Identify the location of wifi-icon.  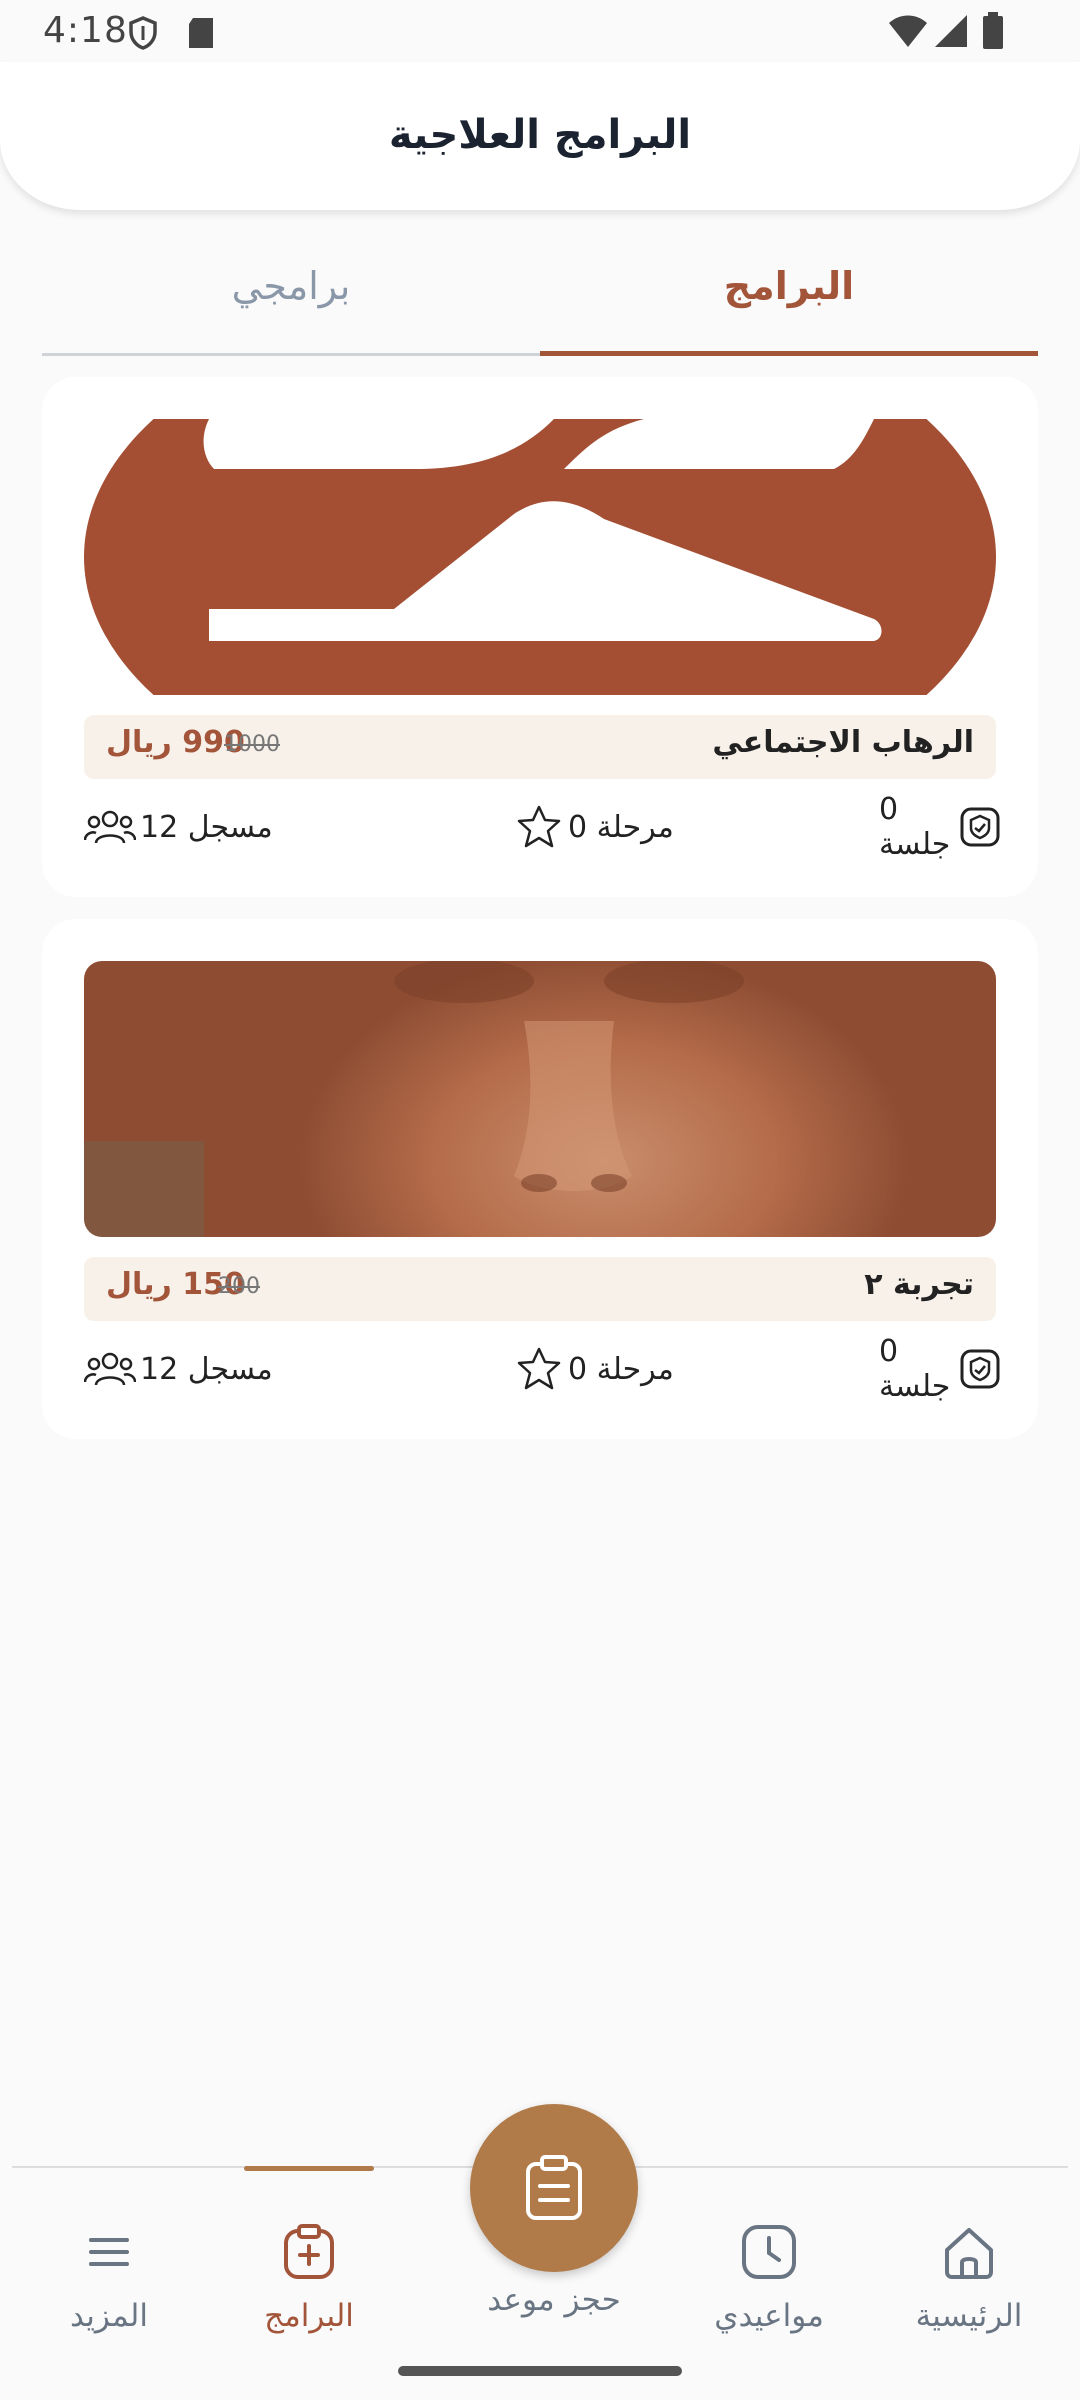
(908, 31).